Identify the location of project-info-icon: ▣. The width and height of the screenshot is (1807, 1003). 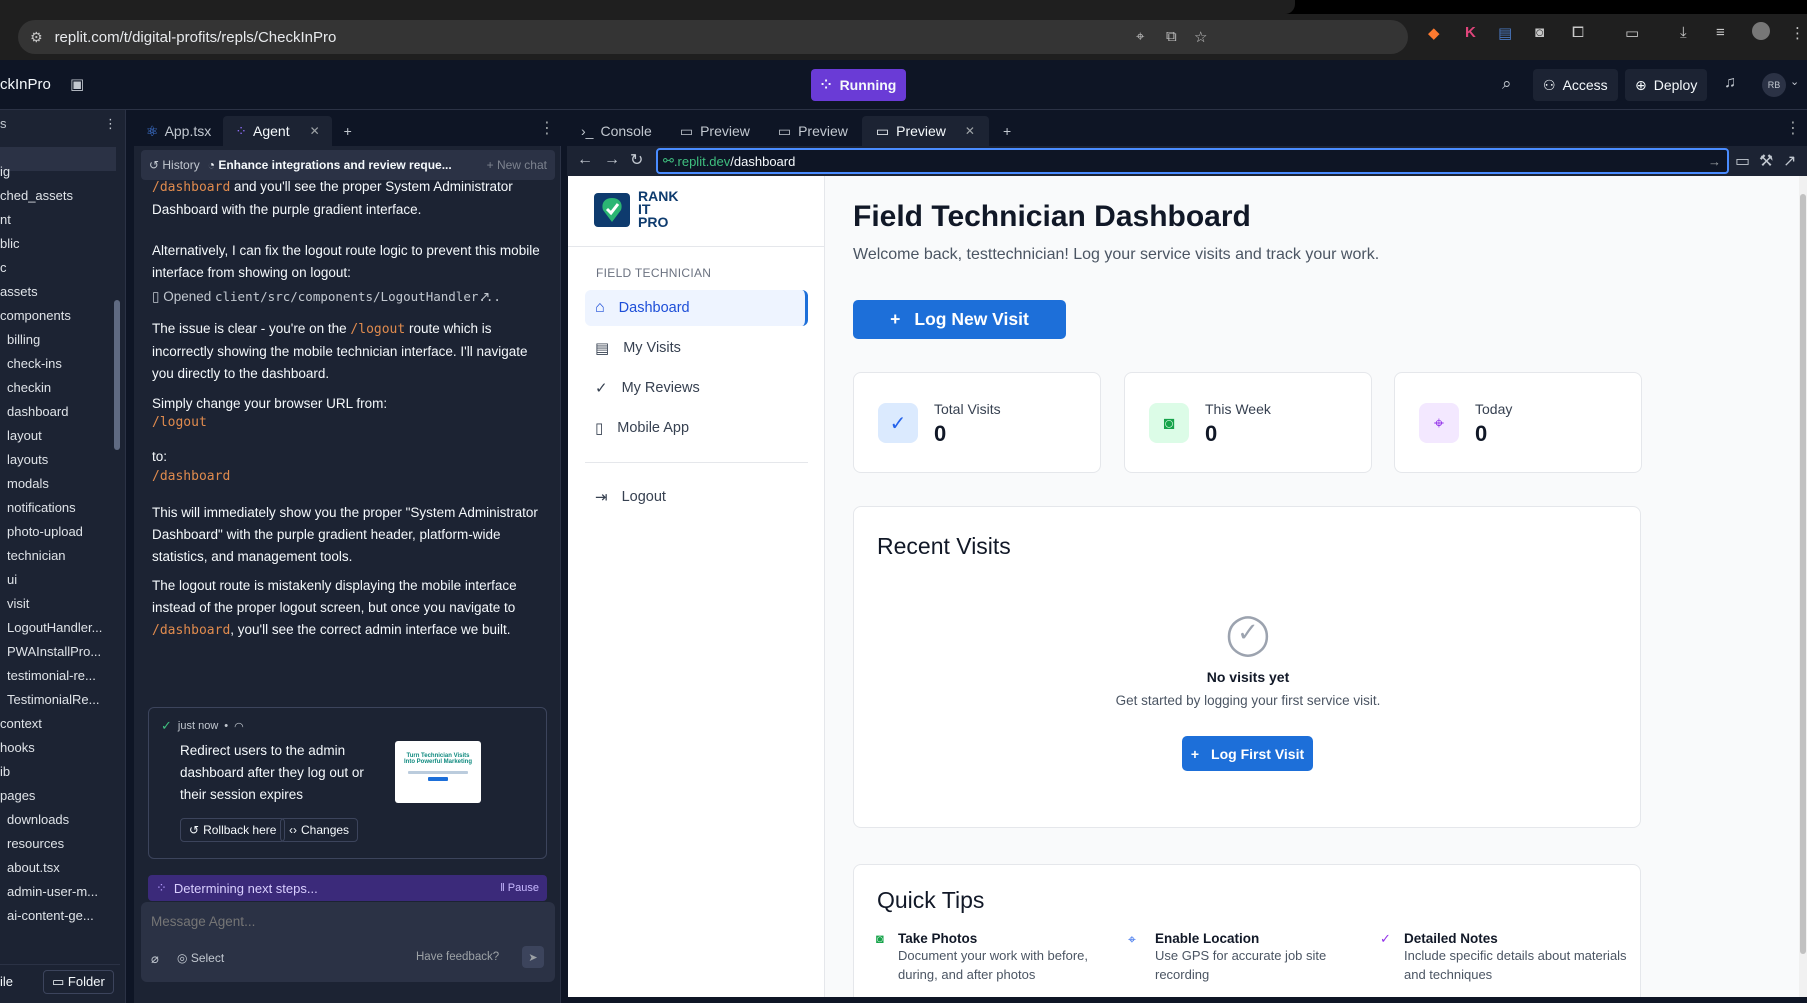
(77, 84).